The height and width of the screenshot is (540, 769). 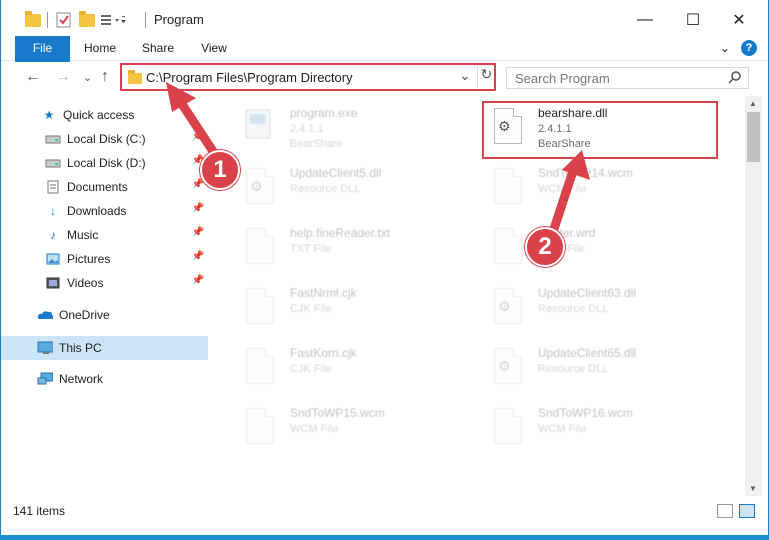 I want to click on file-type: CJK File, so click(x=311, y=369).